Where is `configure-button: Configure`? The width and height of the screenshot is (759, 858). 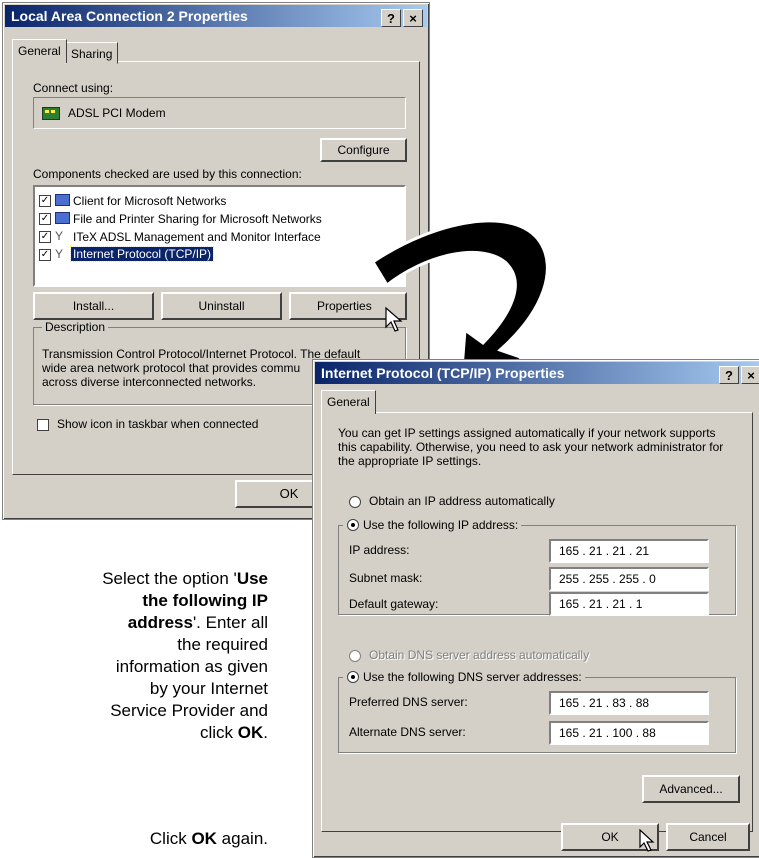
configure-button: Configure is located at coordinates (363, 150).